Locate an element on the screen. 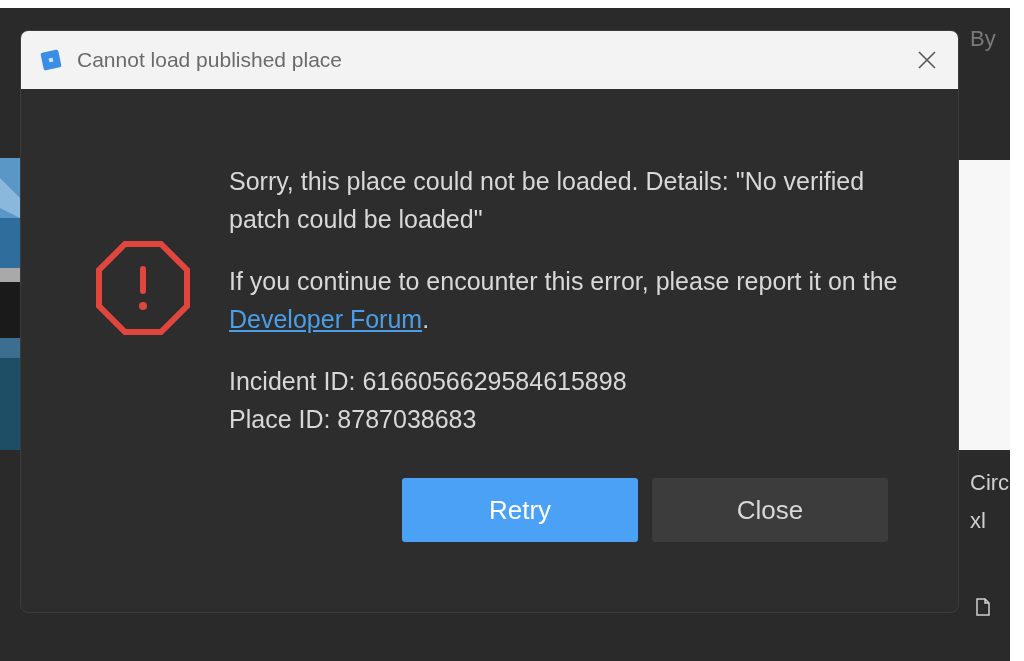 Image resolution: width=1024 pixels, height=661 pixels. game-title: xl is located at coordinates (978, 521).